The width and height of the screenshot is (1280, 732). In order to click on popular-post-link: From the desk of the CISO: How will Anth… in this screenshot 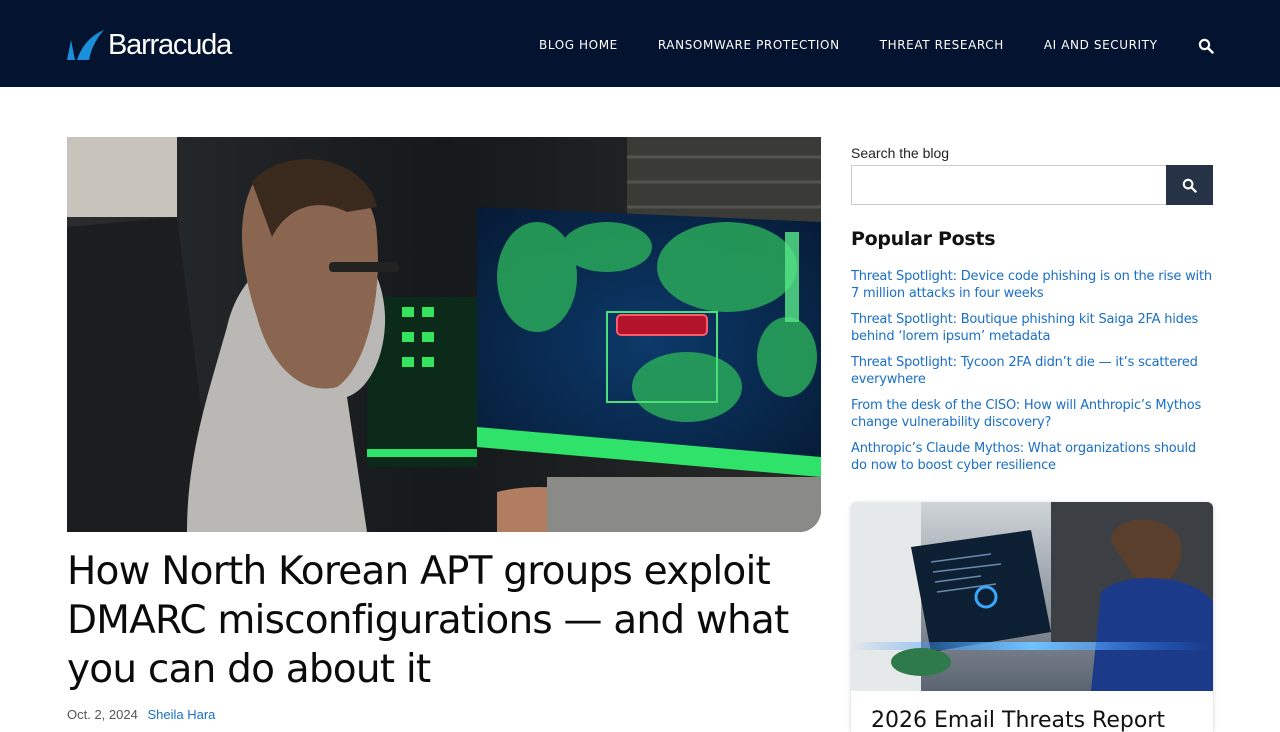, I will do `click(1032, 414)`.